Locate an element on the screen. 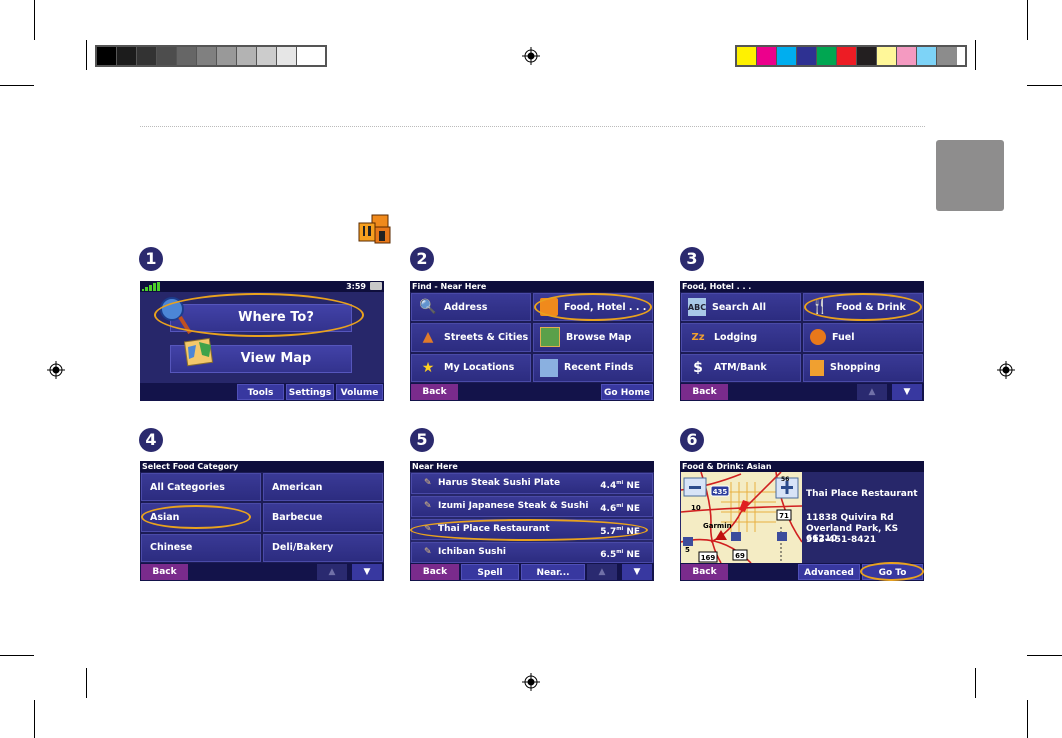  section-tab is located at coordinates (970, 175).